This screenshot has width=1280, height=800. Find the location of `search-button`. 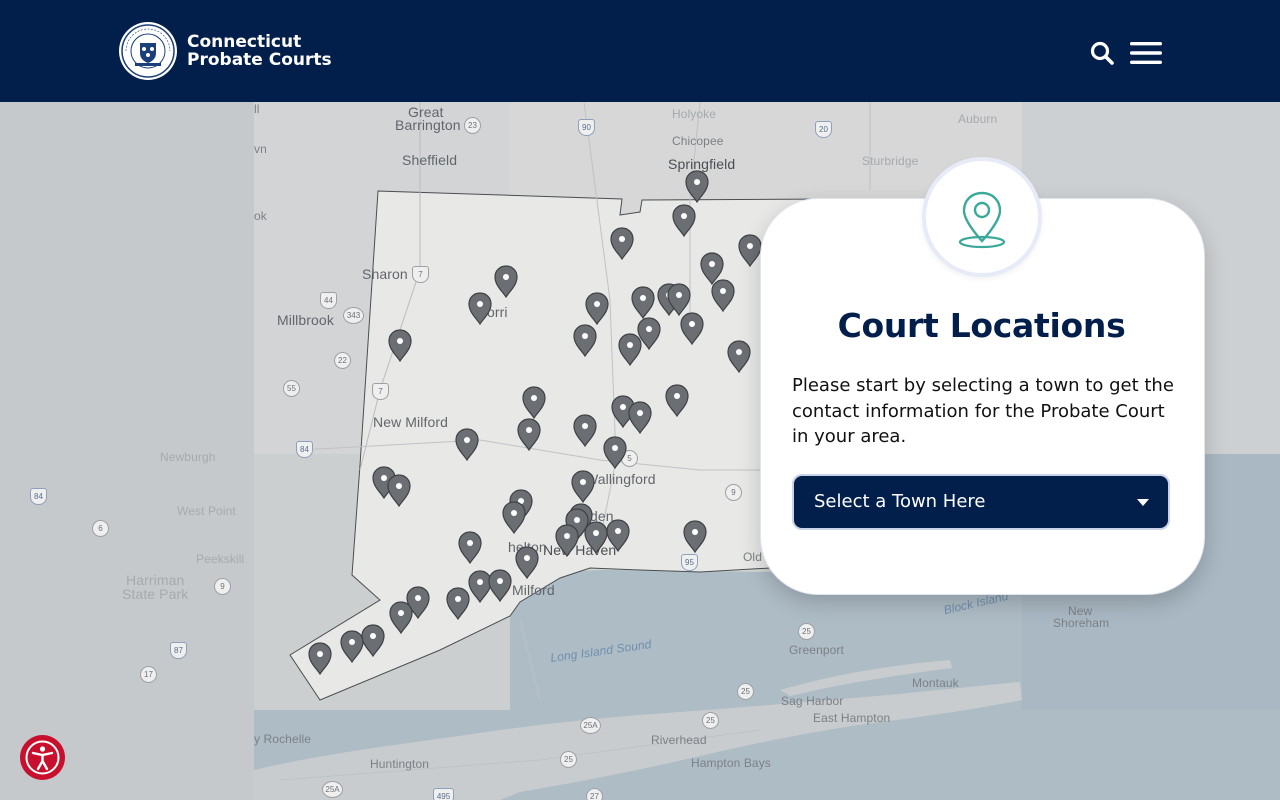

search-button is located at coordinates (1102, 53).